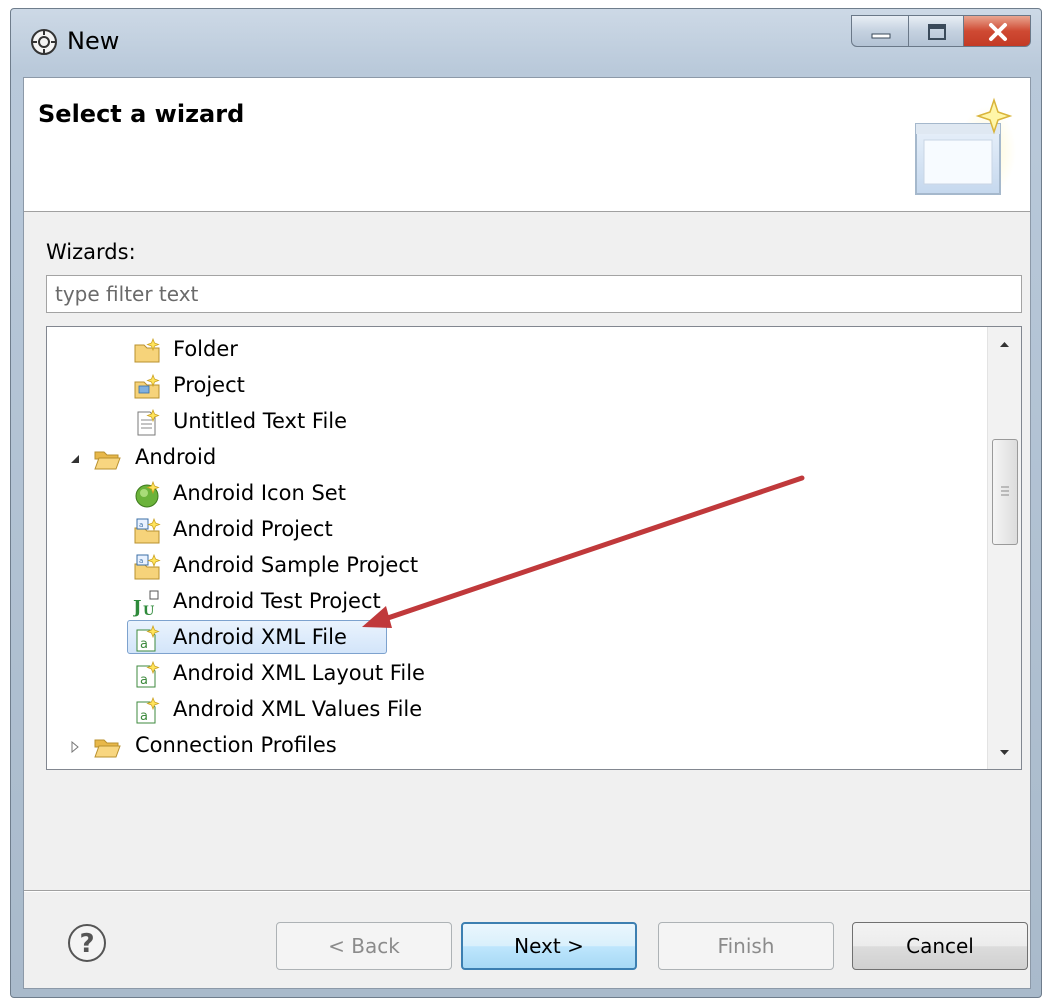 The image size is (1047, 1004). What do you see at coordinates (260, 421) in the screenshot?
I see `tree-item-label: Untitled Text File` at bounding box center [260, 421].